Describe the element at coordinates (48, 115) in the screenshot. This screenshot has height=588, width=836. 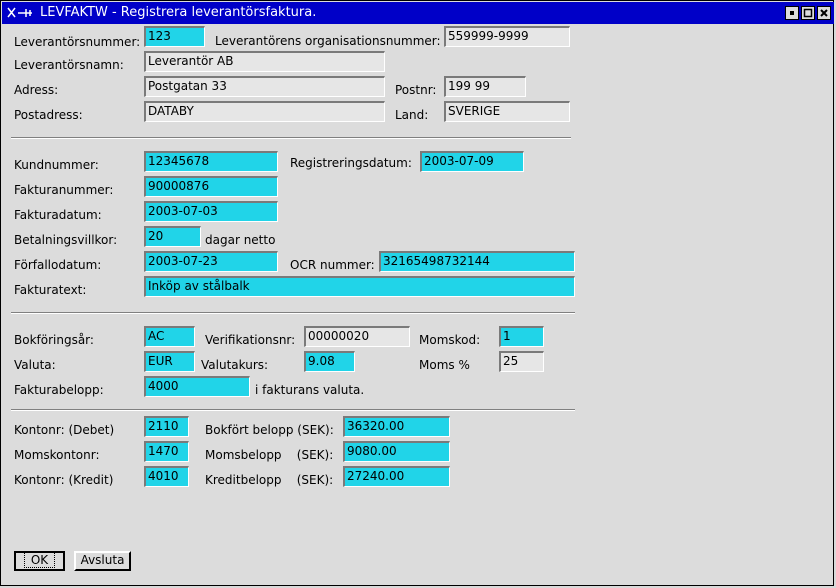
I see `supplier-postadress-label: Postadress:` at that location.